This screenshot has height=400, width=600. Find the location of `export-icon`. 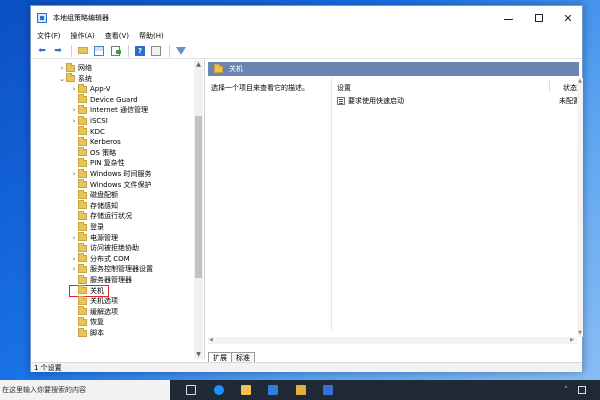

export-icon is located at coordinates (115, 50).